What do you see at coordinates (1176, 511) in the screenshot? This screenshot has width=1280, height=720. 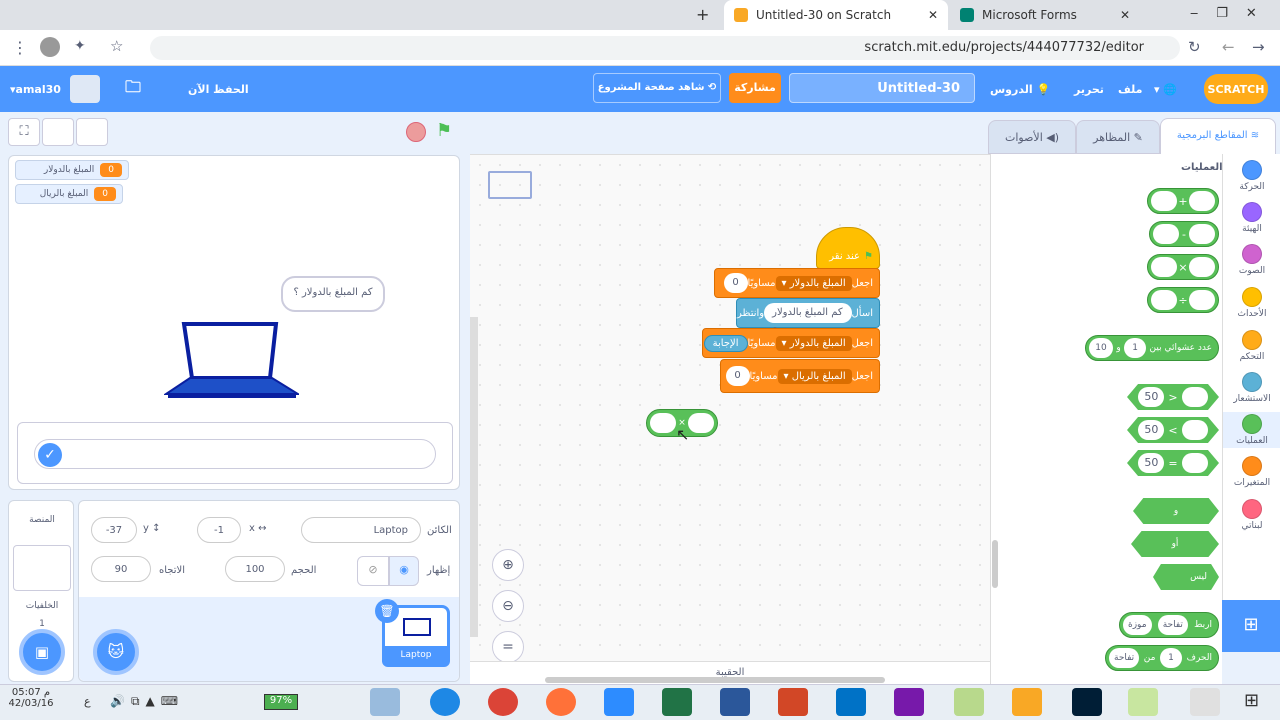 I see `and-block: و` at bounding box center [1176, 511].